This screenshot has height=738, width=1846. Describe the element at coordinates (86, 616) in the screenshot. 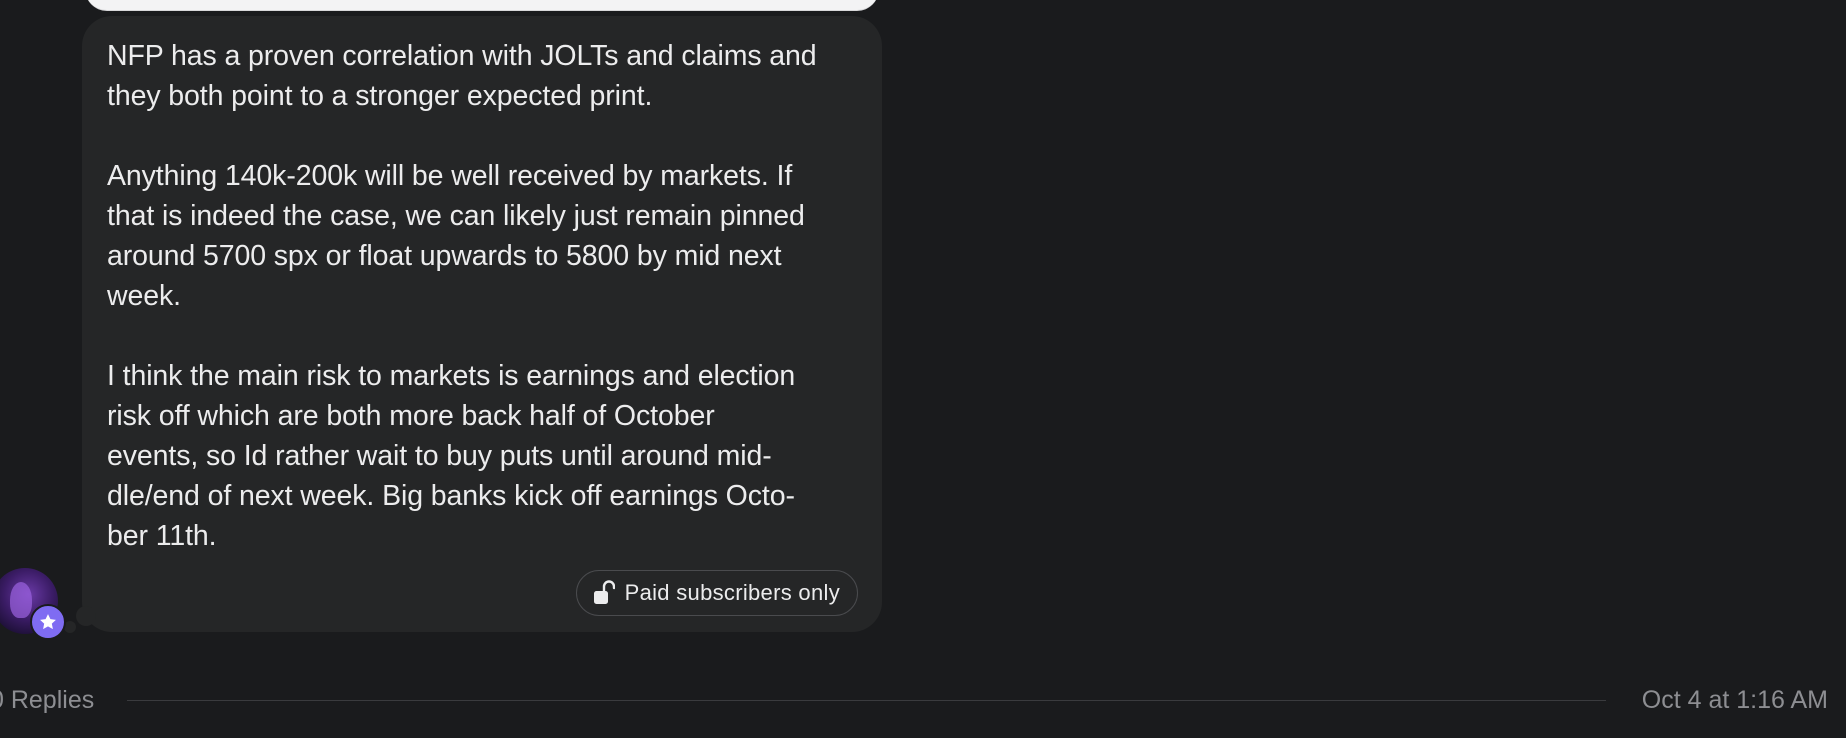

I see `bubble-tail` at that location.